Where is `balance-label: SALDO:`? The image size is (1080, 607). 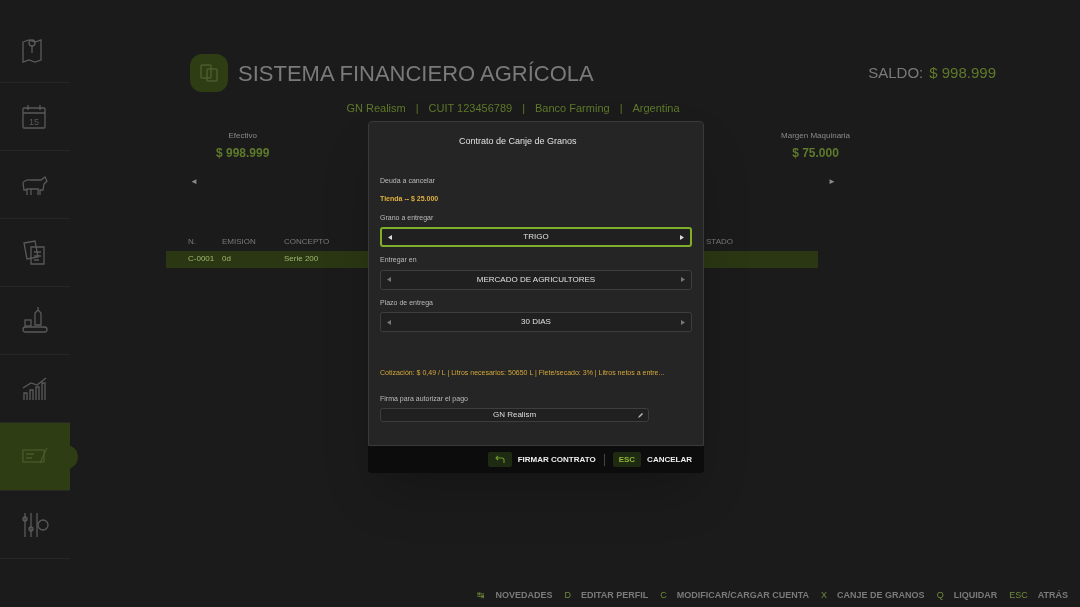 balance-label: SALDO: is located at coordinates (896, 72).